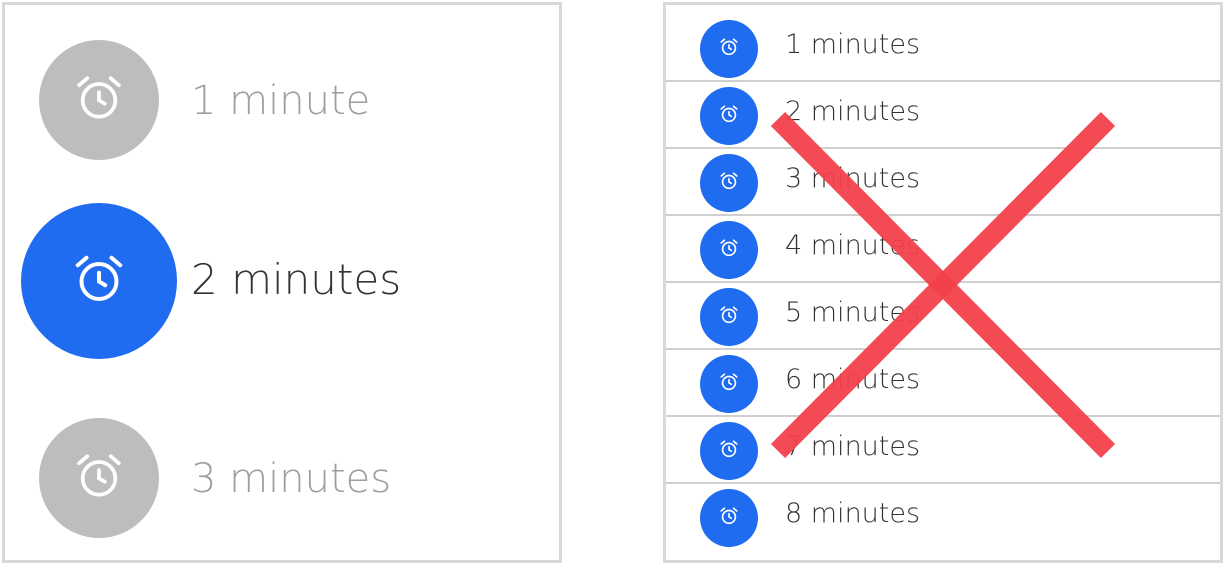 The image size is (1226, 565). Describe the element at coordinates (853, 513) in the screenshot. I see `list-item-label: 8 minutes` at that location.